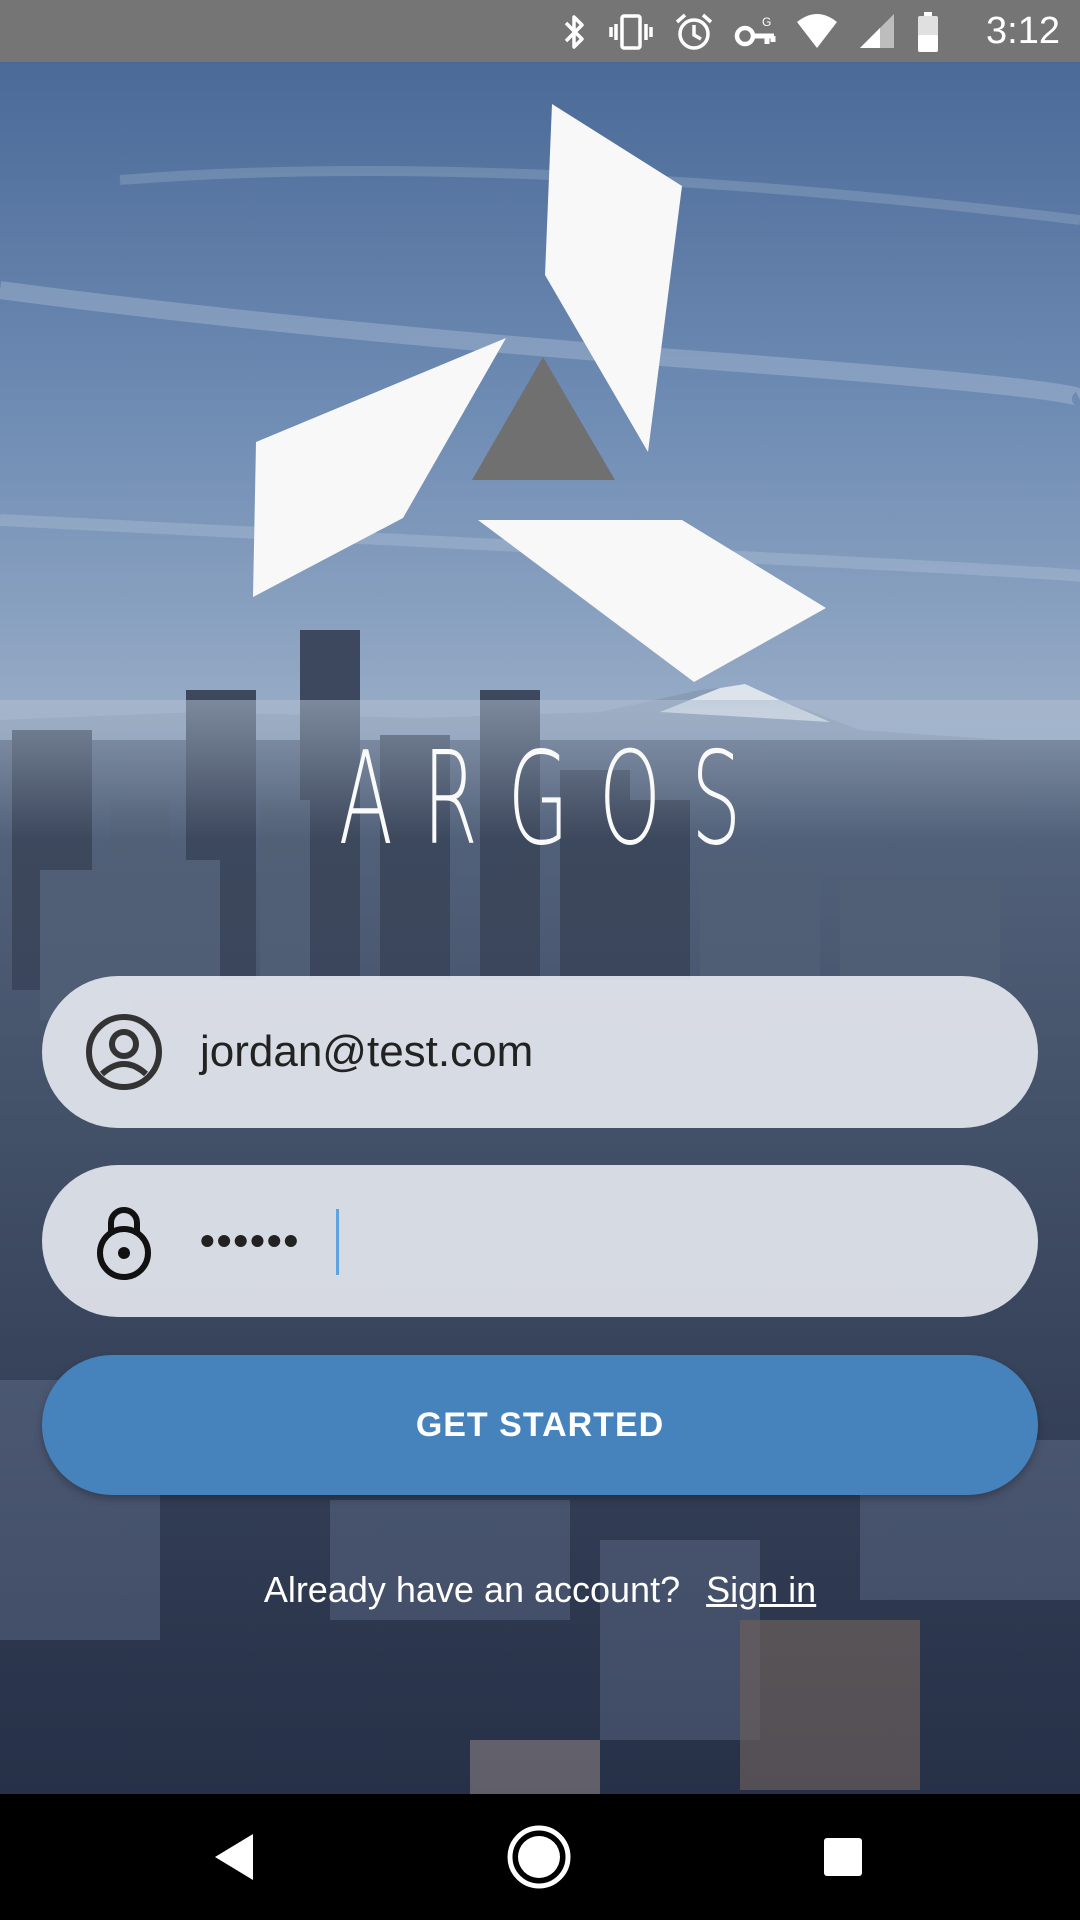 The image size is (1080, 1920). What do you see at coordinates (124, 1243) in the screenshot?
I see `lock-icon` at bounding box center [124, 1243].